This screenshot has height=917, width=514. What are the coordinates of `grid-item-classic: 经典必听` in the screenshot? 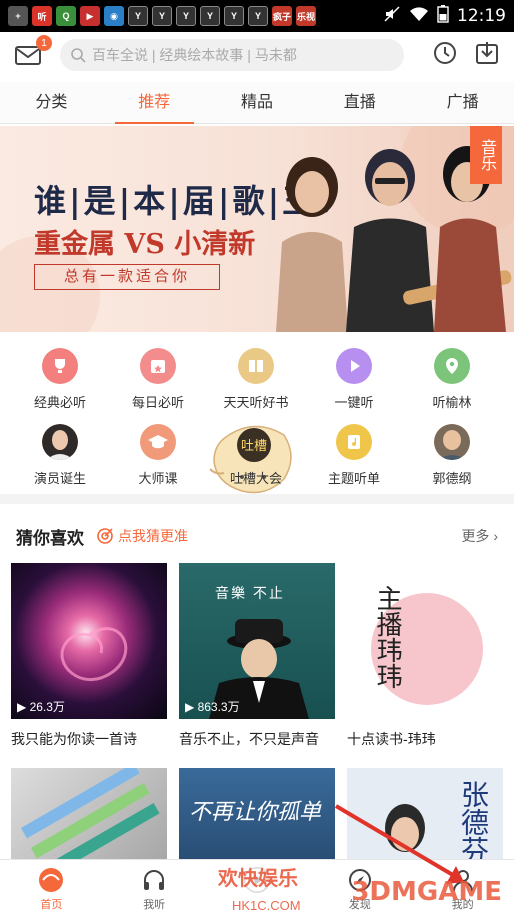 It's located at (60, 379).